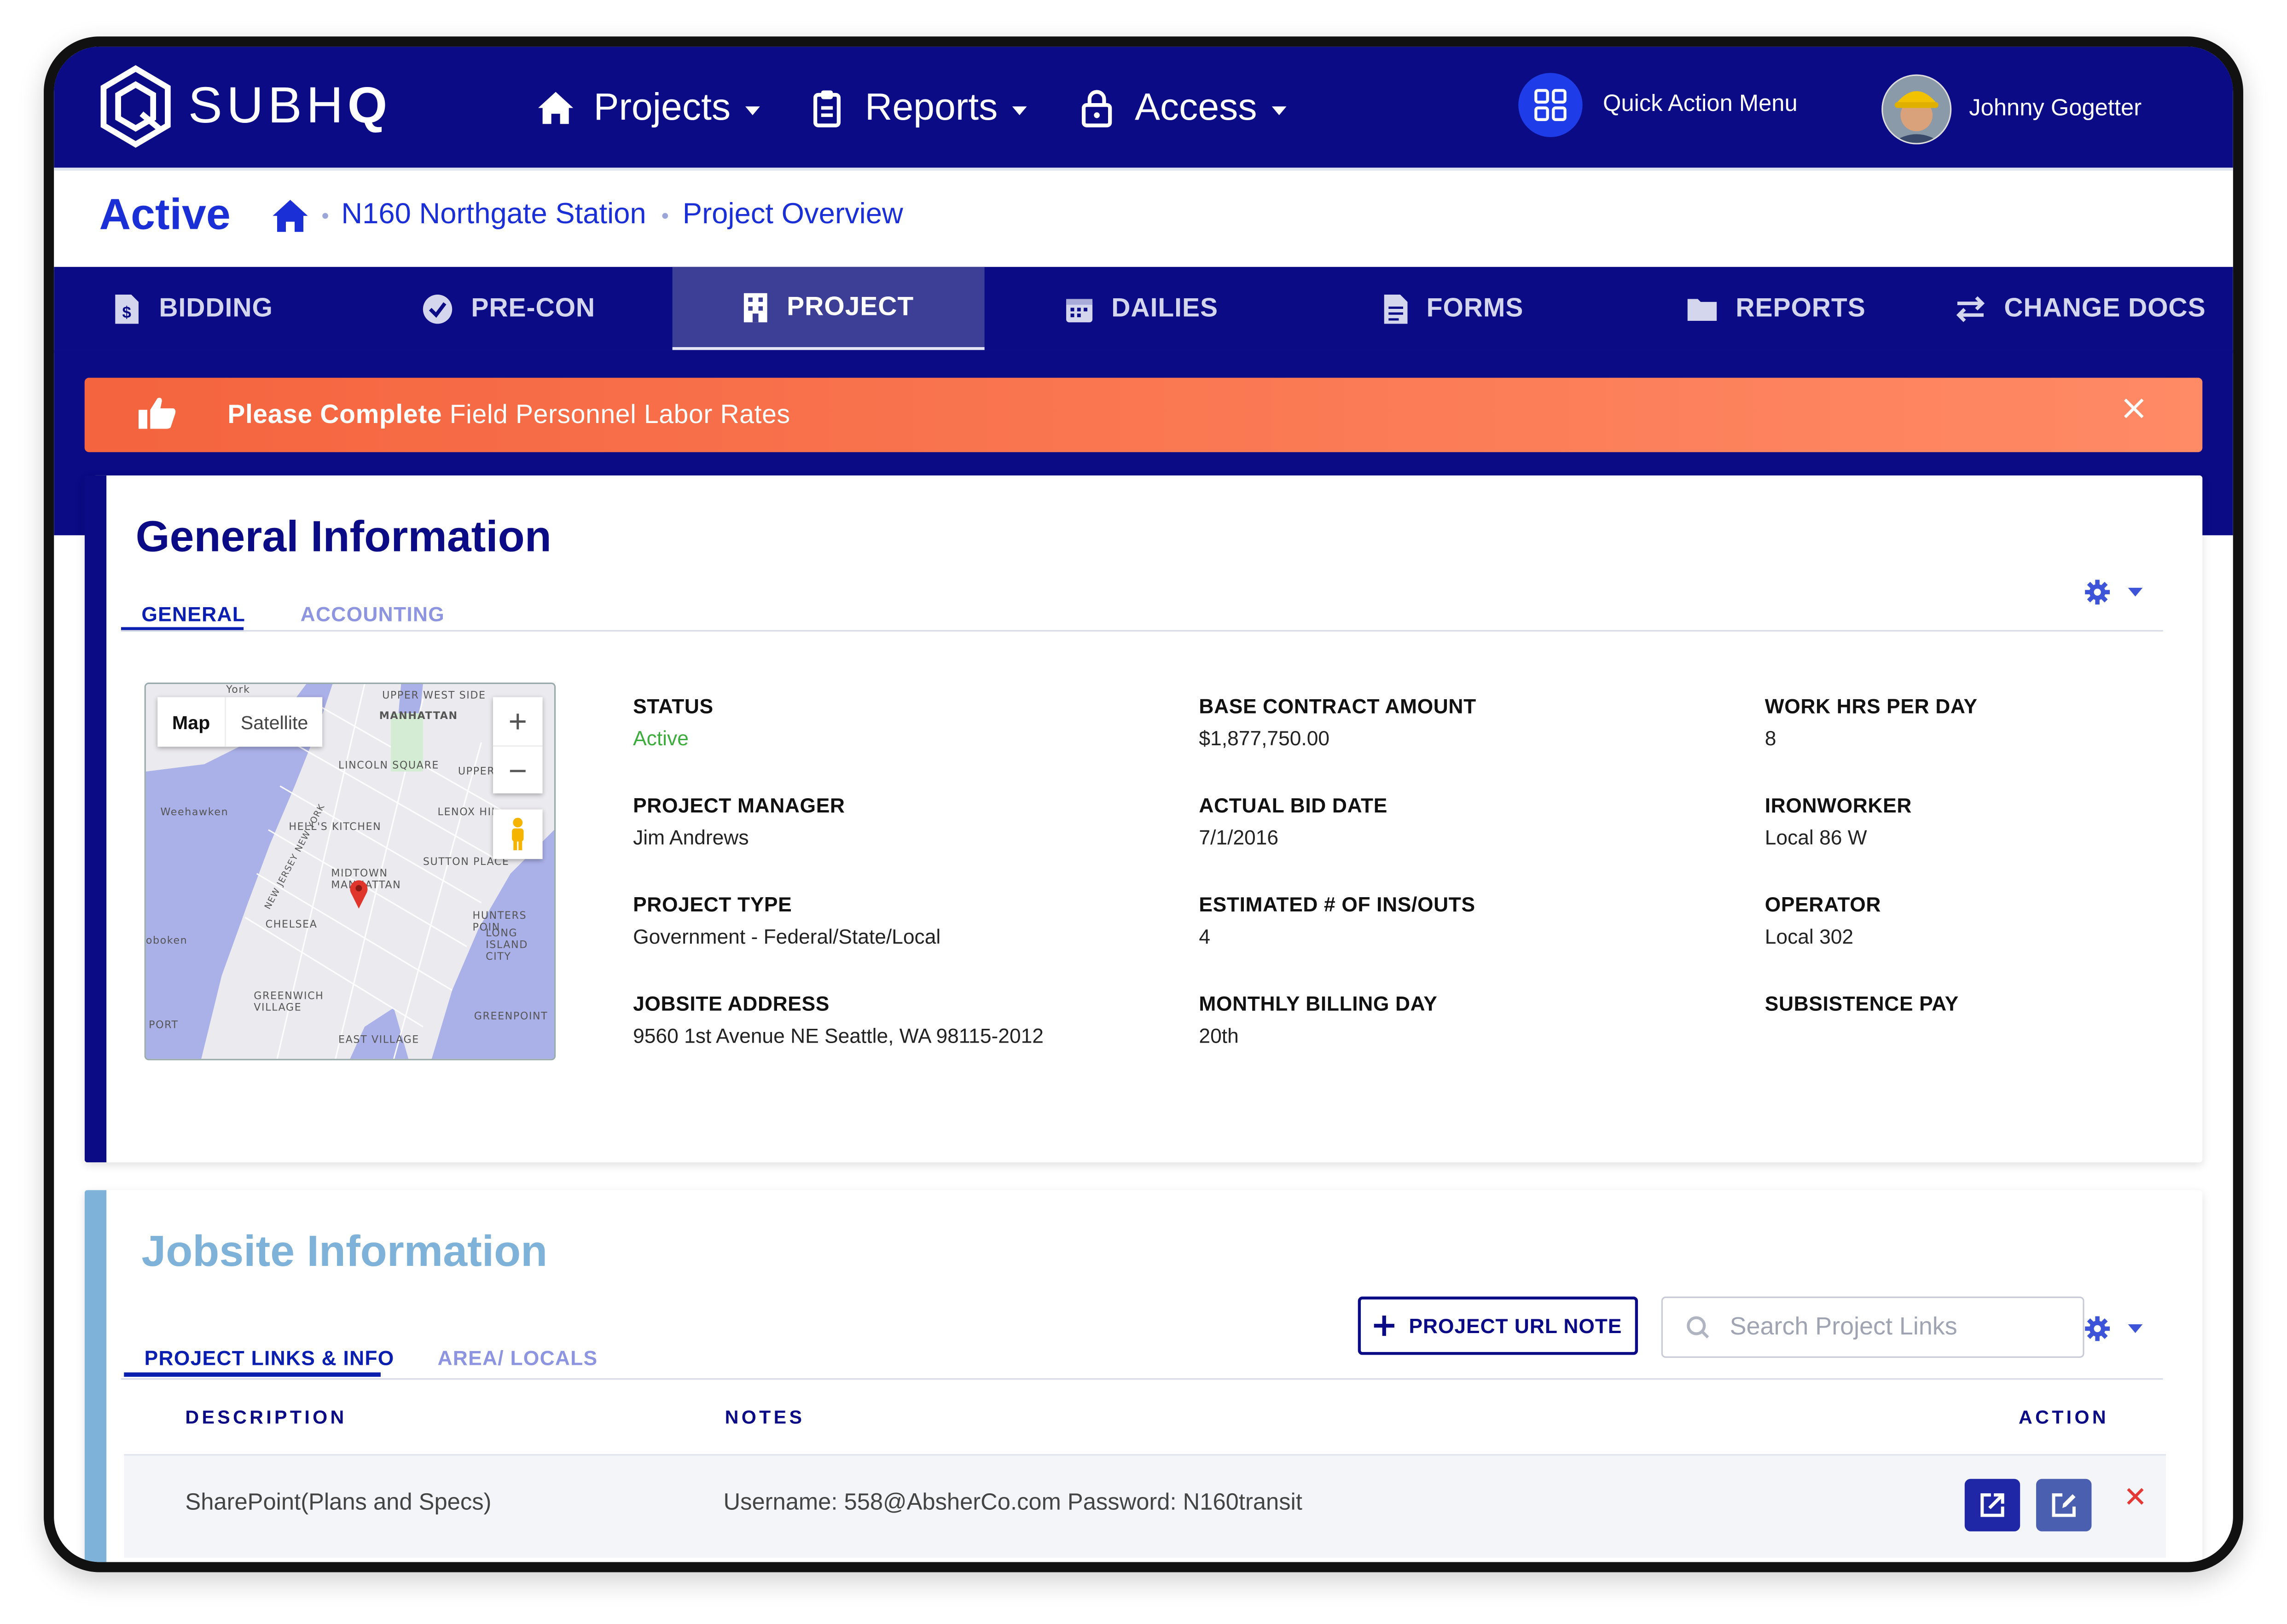 This screenshot has width=2287, height=1624. I want to click on map-label: UPPER WEST SIDE, so click(434, 696).